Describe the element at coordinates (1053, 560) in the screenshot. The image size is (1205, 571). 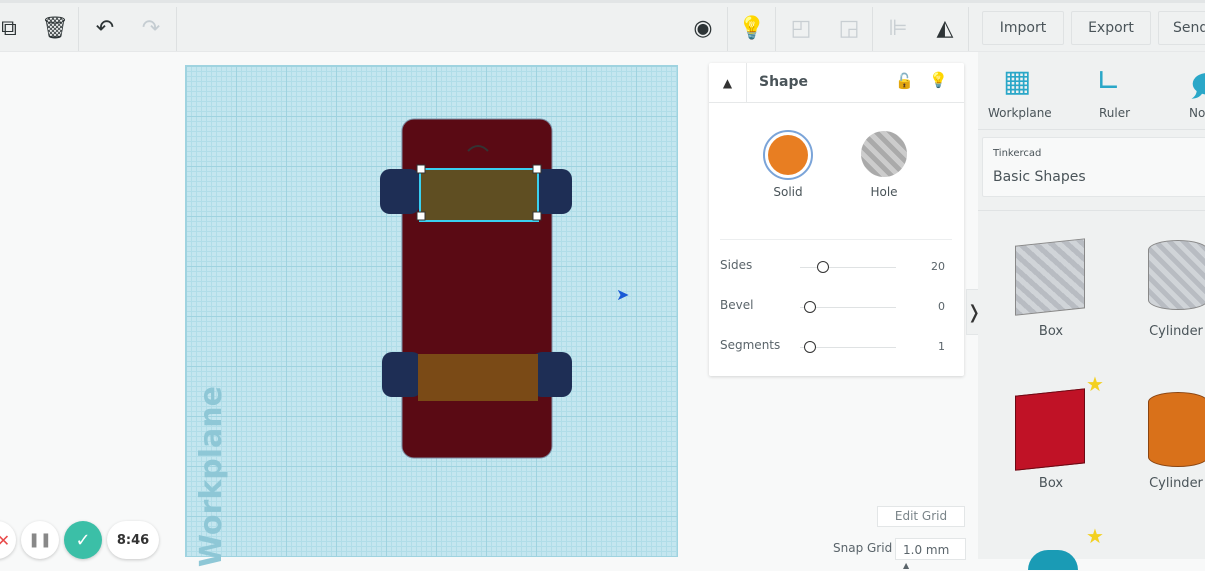
I see `sphere-shape` at that location.